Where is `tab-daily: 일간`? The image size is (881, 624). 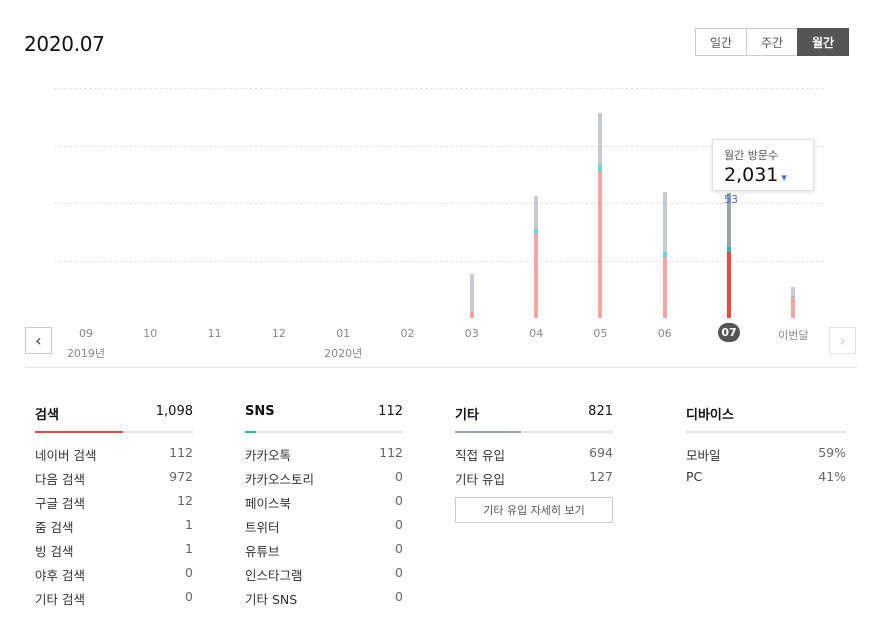
tab-daily: 일간 is located at coordinates (721, 42).